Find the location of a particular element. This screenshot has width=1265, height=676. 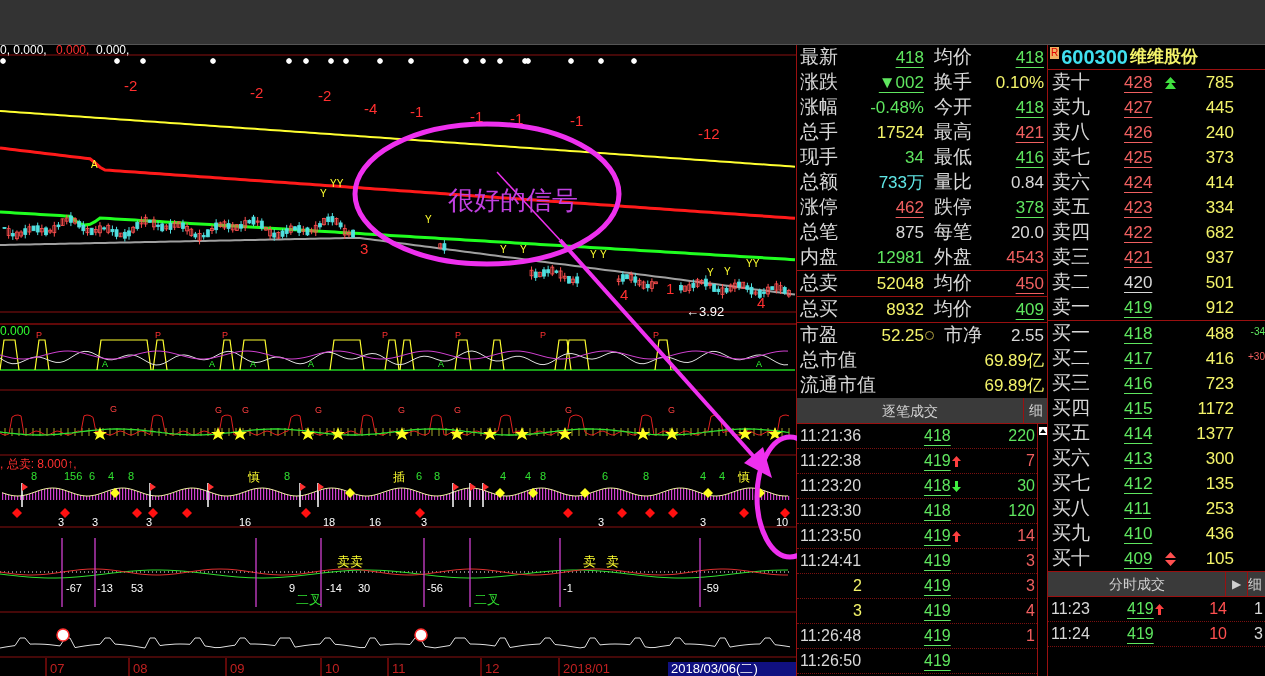

scrollbar is located at coordinates (1042, 550).